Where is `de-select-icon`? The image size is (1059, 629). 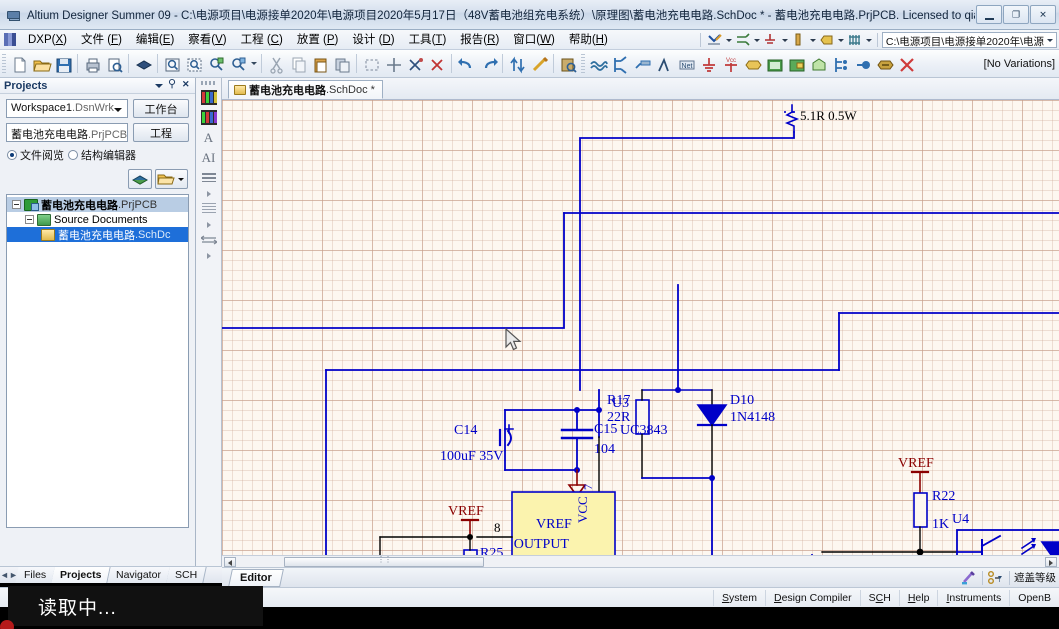 de-select-icon is located at coordinates (437, 64).